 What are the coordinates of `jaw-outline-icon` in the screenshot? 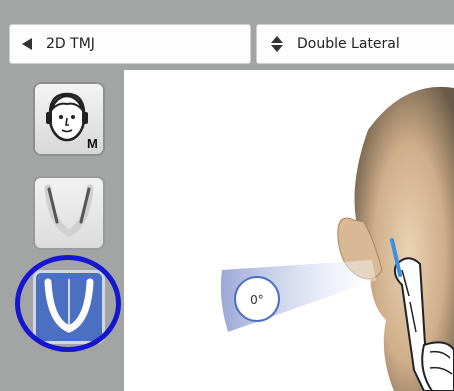 It's located at (69, 210).